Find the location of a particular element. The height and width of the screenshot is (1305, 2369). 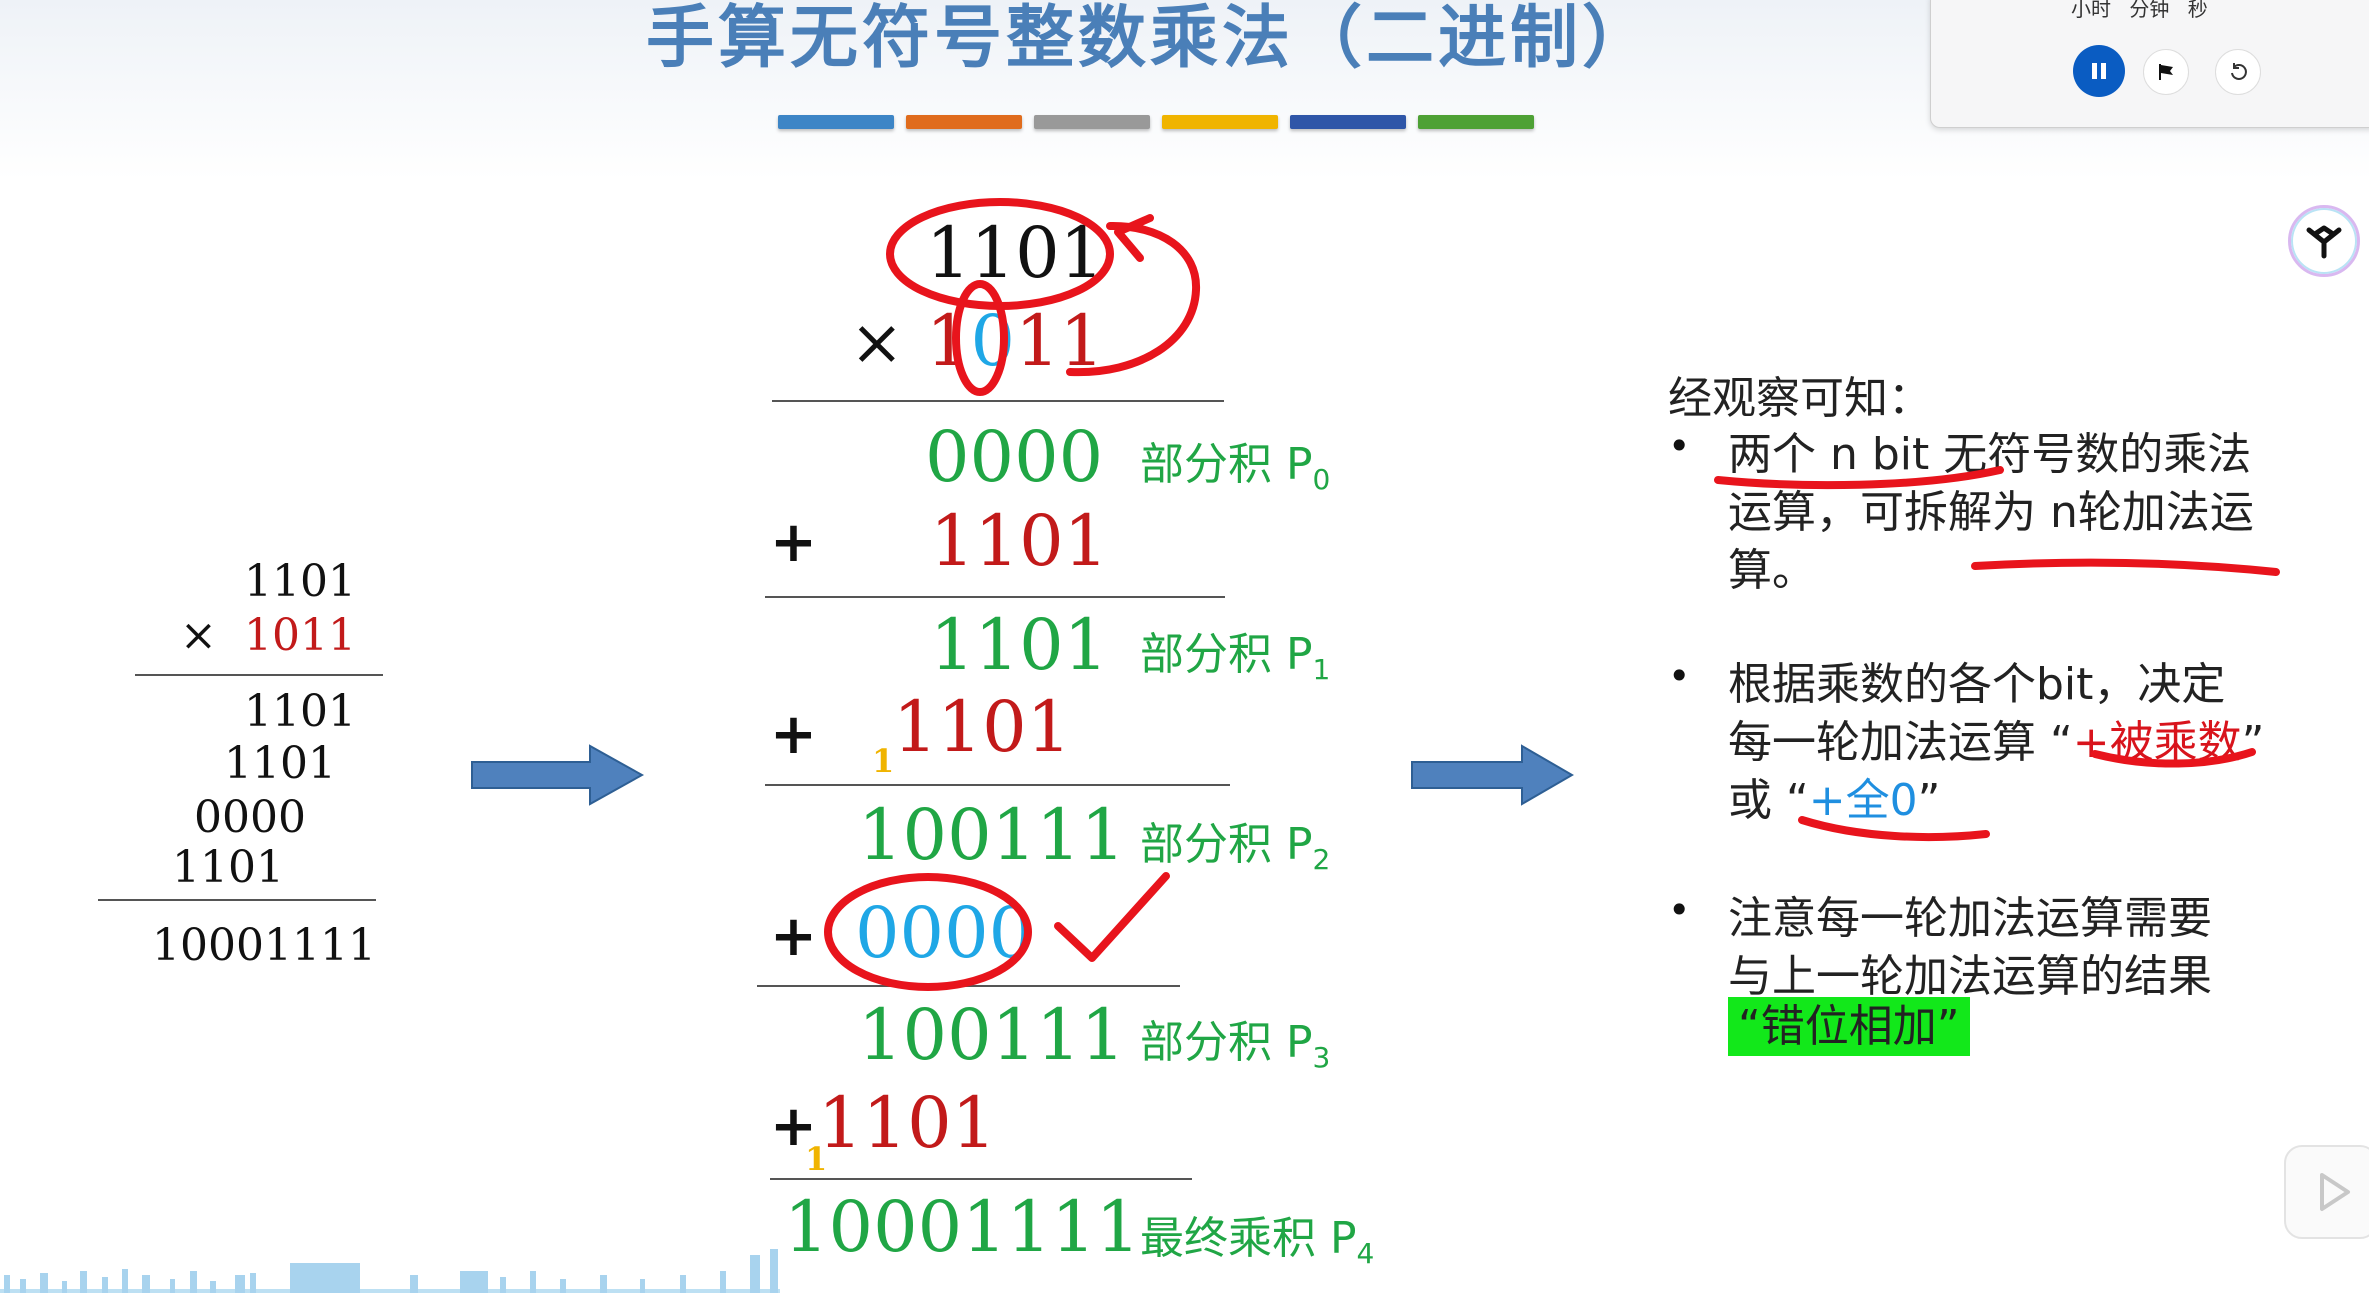

flag-icon is located at coordinates (2166, 72).